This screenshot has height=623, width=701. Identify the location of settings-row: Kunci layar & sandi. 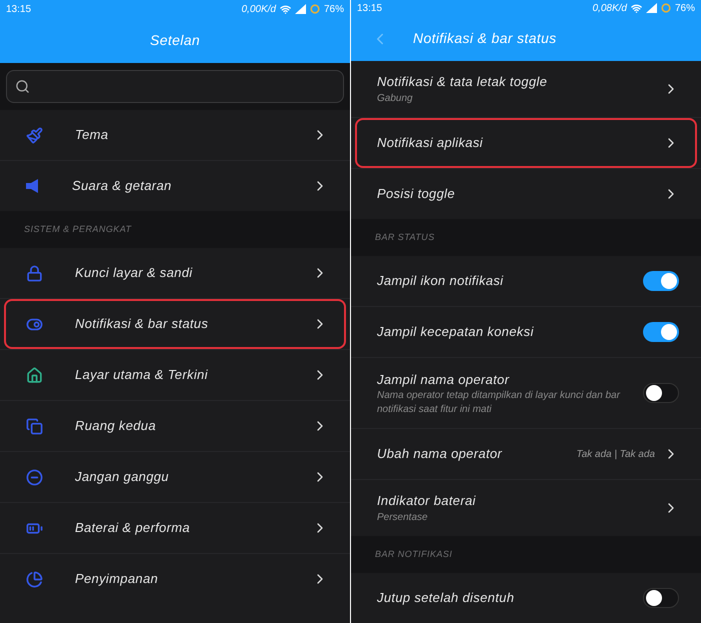
(175, 273).